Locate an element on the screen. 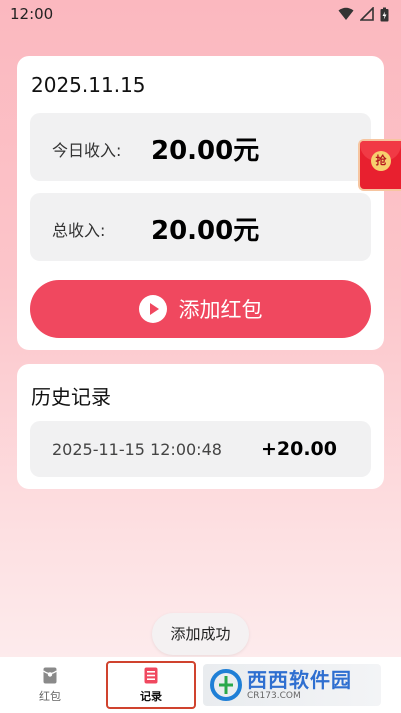  signal-icon is located at coordinates (367, 14).